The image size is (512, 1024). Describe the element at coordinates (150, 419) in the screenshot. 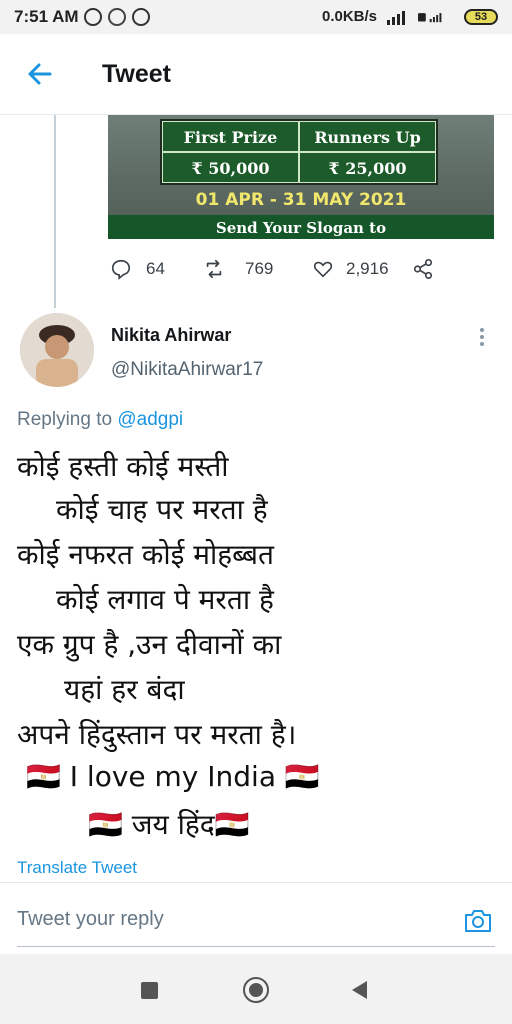

I see `replying-to-link: @adgpi` at that location.